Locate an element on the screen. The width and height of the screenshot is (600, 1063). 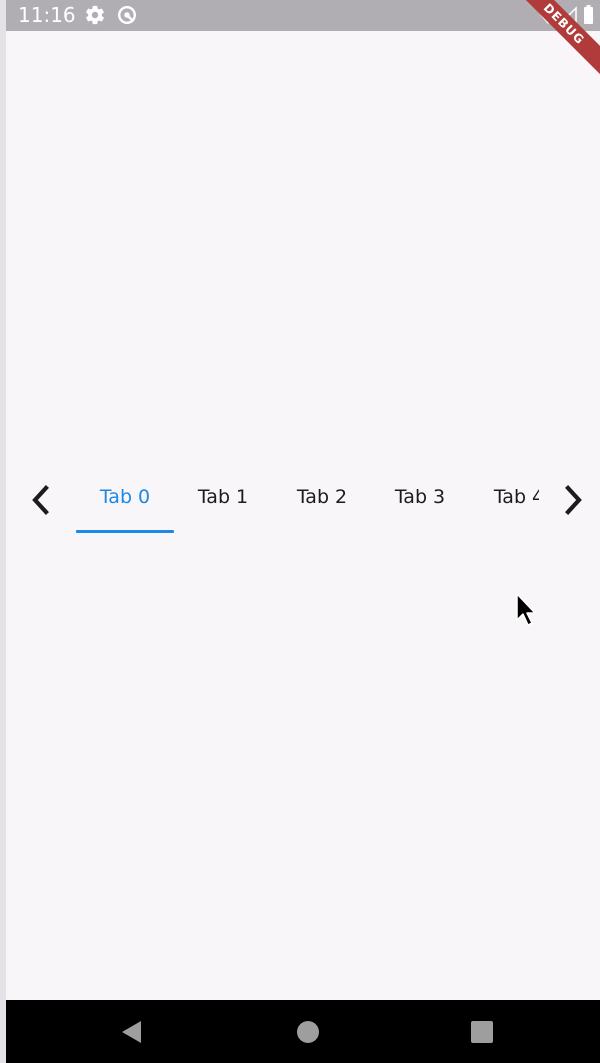
tab-2: Tab 2 is located at coordinates (322, 500).